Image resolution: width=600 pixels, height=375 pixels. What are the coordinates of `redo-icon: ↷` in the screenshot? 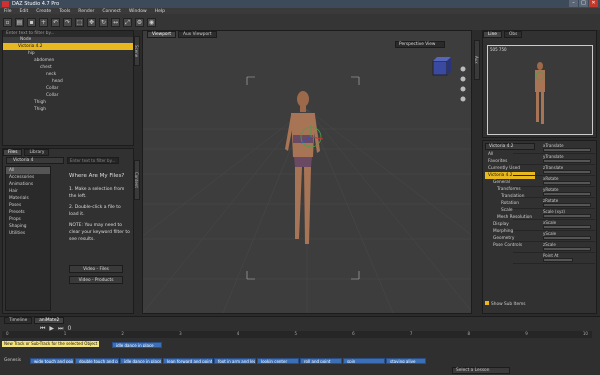 It's located at (67, 22).